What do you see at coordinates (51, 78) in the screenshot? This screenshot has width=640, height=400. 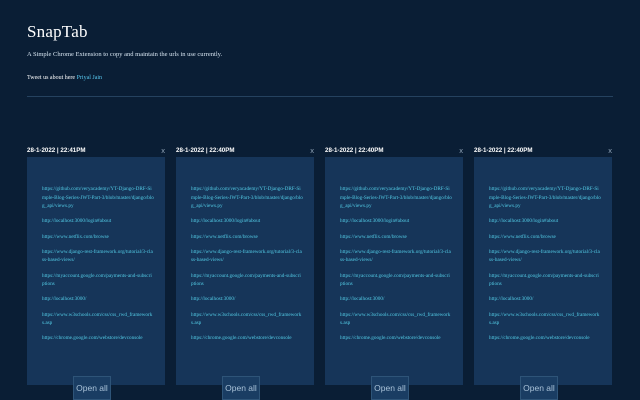 I see `tweet-prefix: Tweet us about here` at bounding box center [51, 78].